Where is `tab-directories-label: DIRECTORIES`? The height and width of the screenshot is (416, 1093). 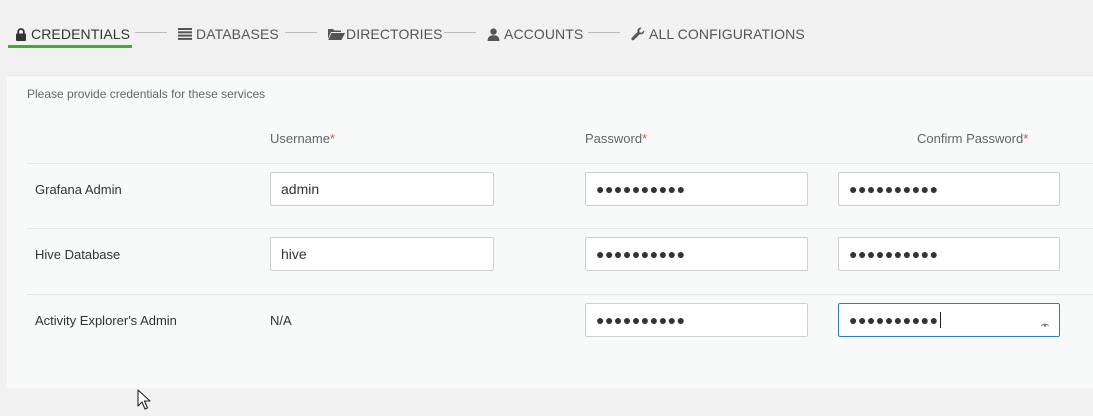 tab-directories-label: DIRECTORIES is located at coordinates (394, 34).